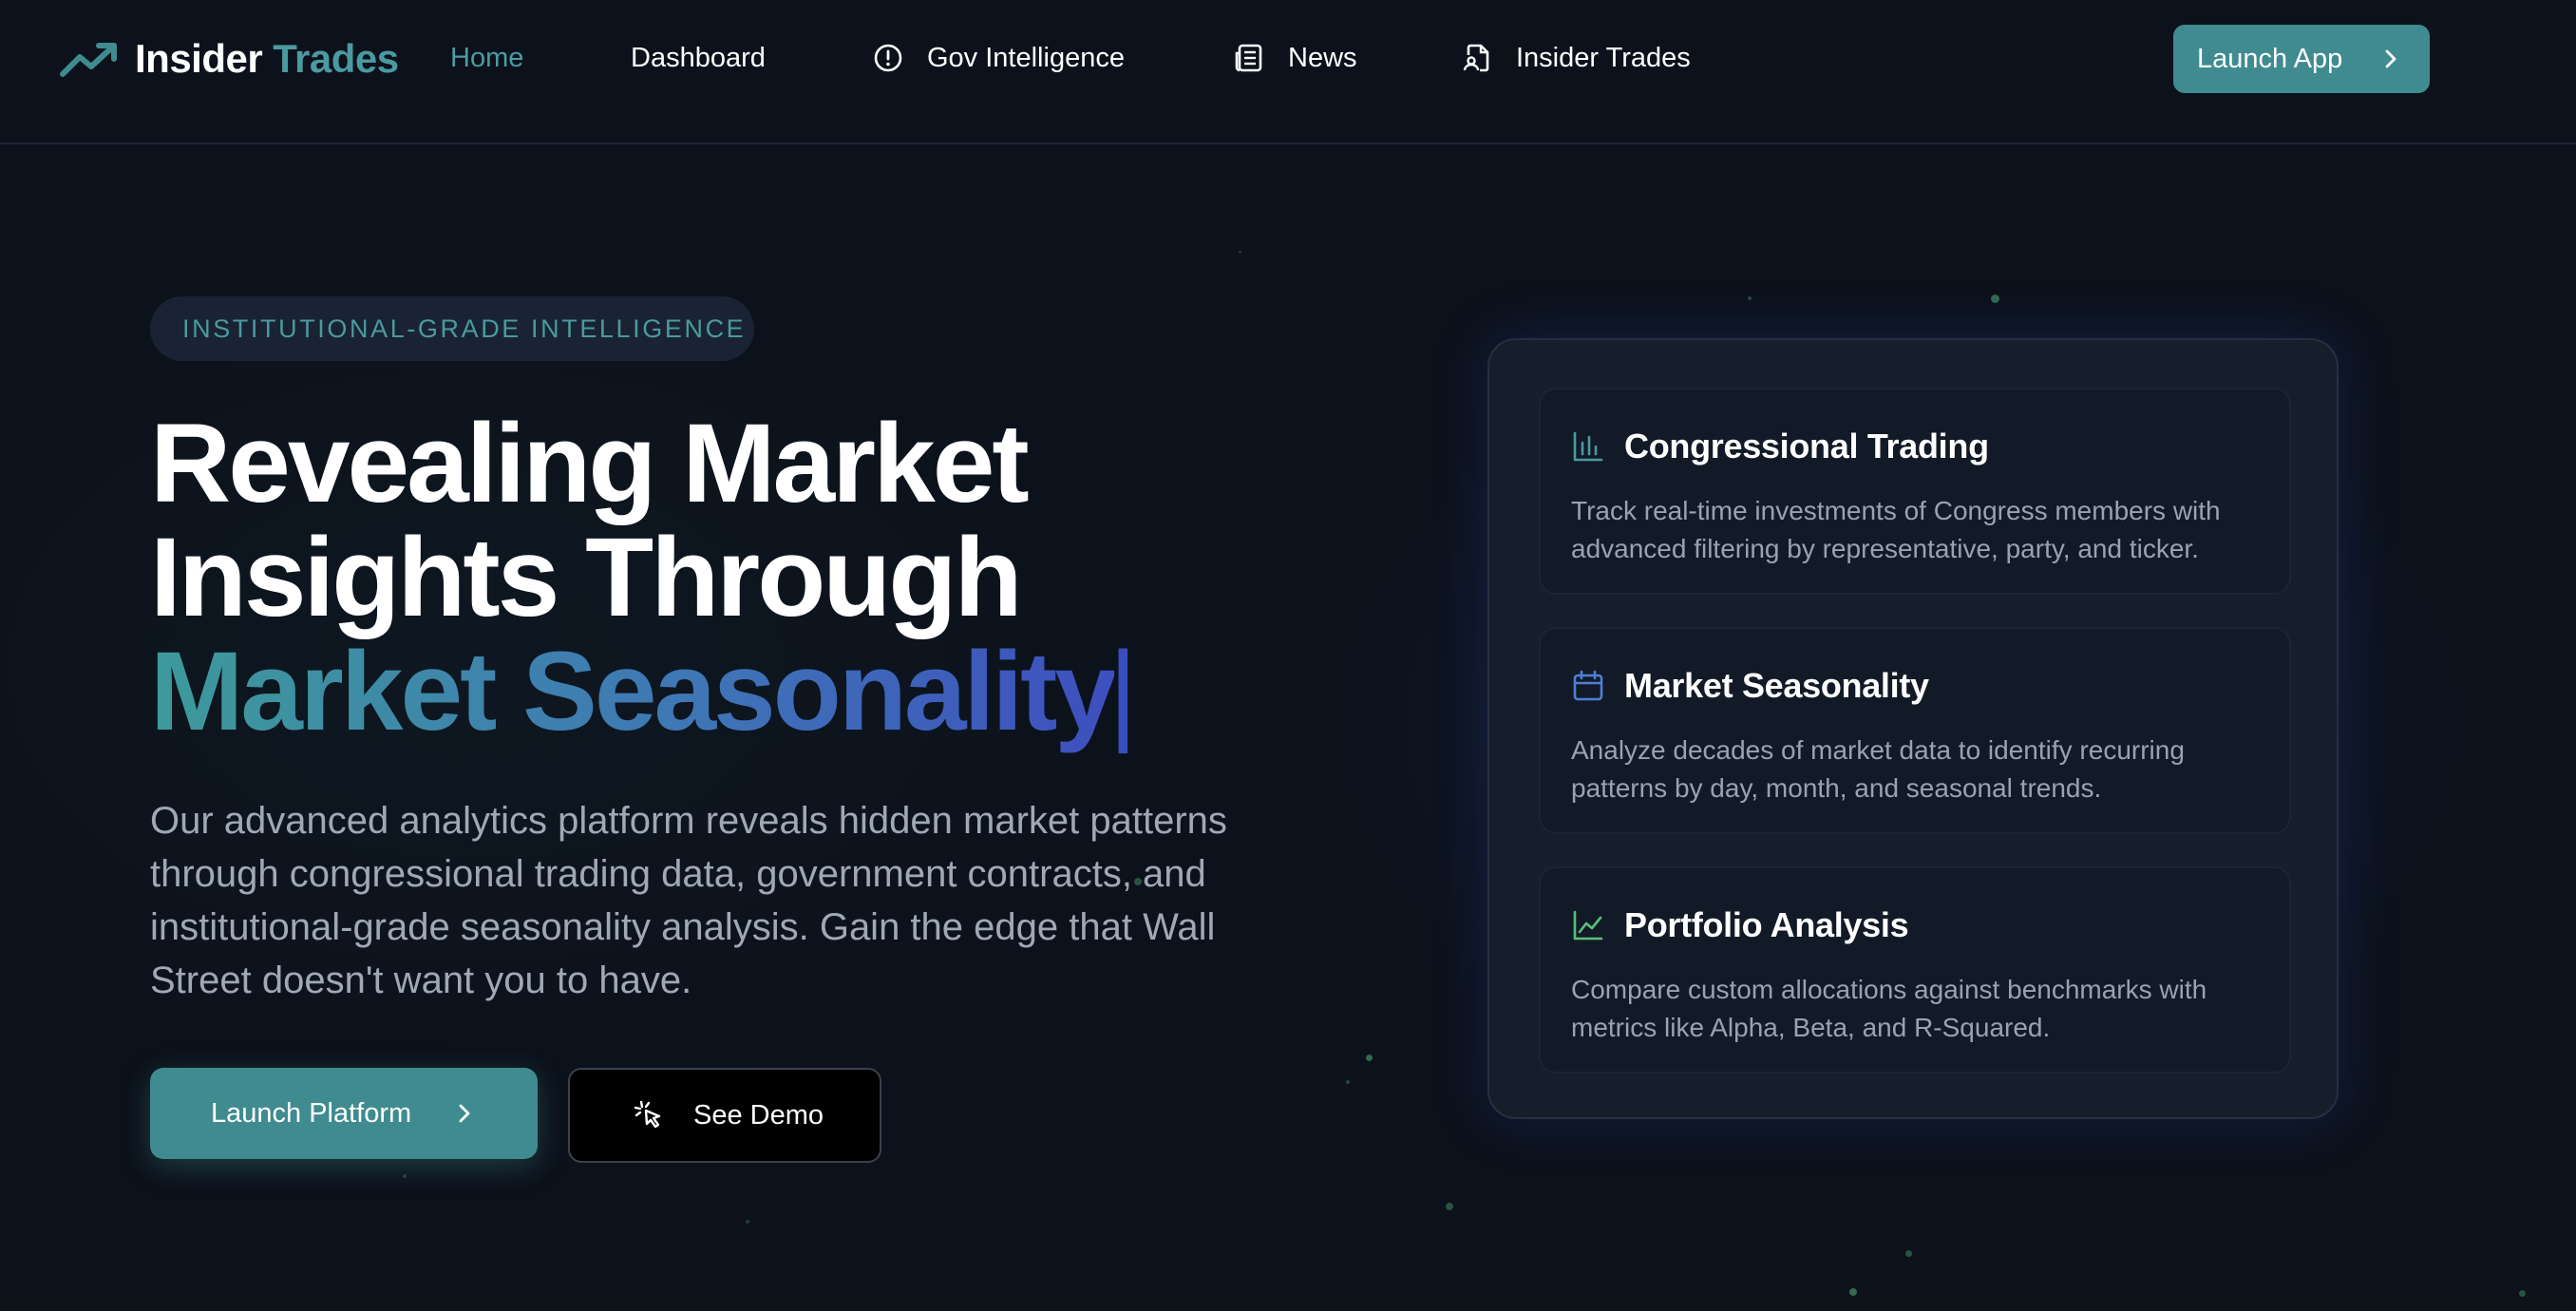 The width and height of the screenshot is (2576, 1311). Describe the element at coordinates (1123, 691) in the screenshot. I see `typing-cursor: |` at that location.